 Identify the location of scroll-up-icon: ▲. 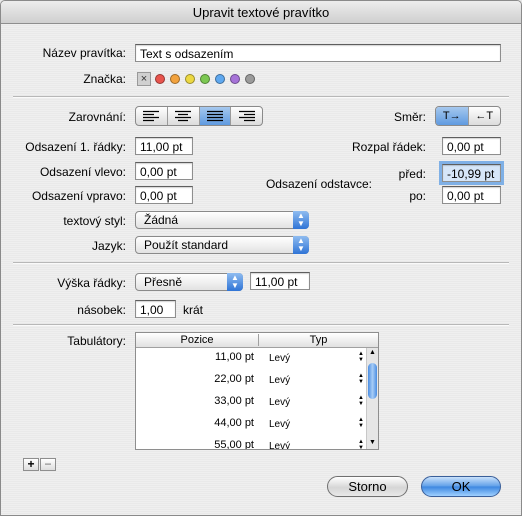
(372, 352).